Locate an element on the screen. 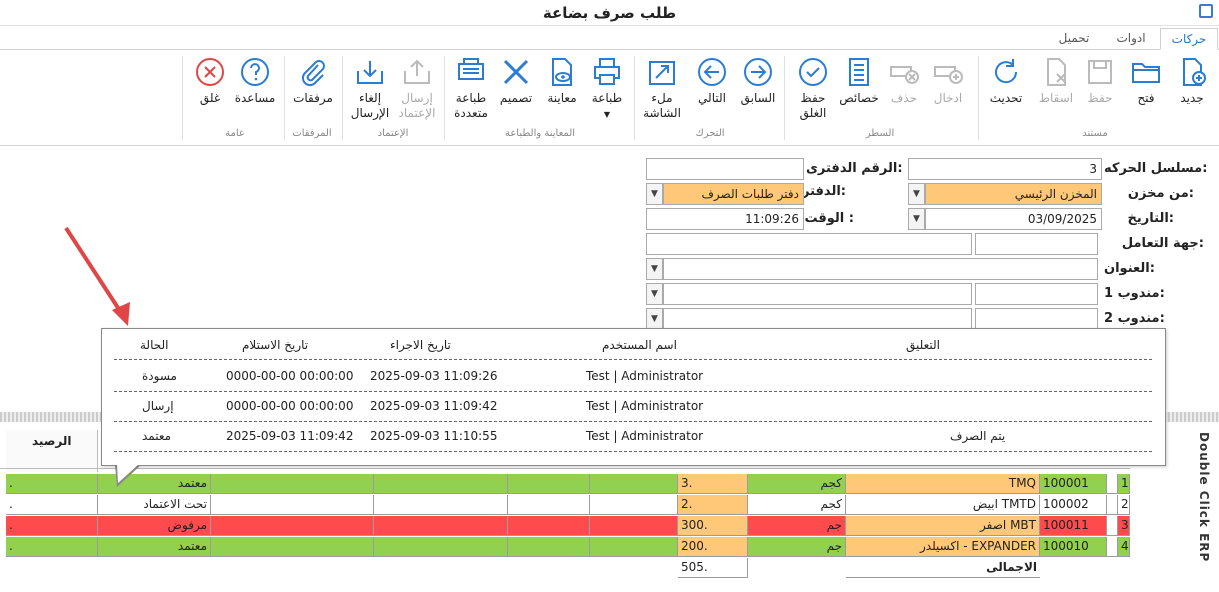 The image size is (1219, 592). popup-header-recv-date: تاريخ الاستلام is located at coordinates (275, 345).